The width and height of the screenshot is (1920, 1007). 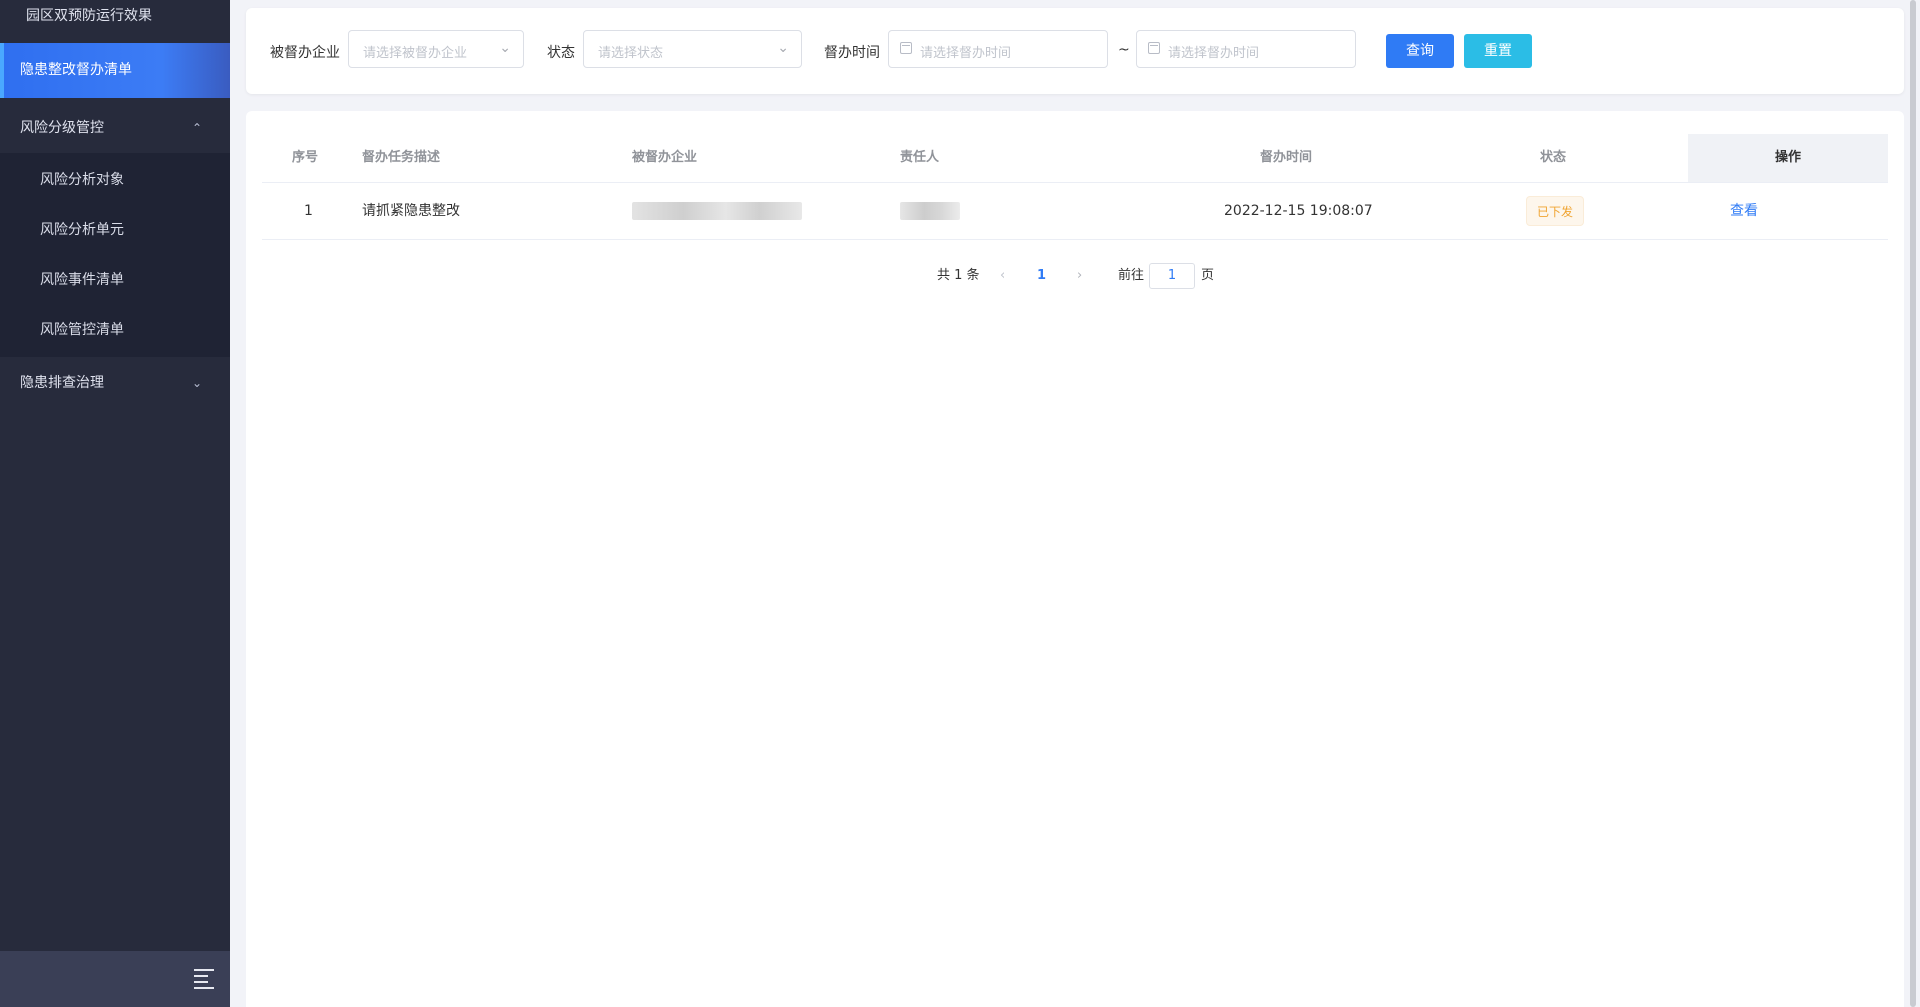 I want to click on column-header-company: 被督办企业, so click(x=665, y=157).